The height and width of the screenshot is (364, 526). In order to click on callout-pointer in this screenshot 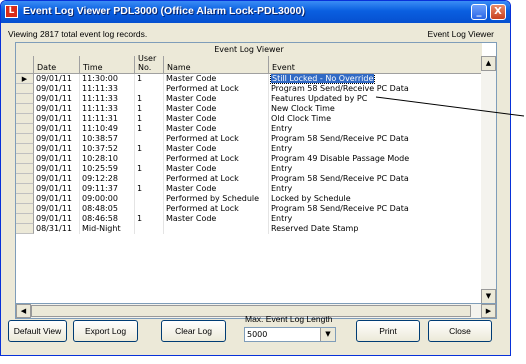, I will do `click(450, 106)`.